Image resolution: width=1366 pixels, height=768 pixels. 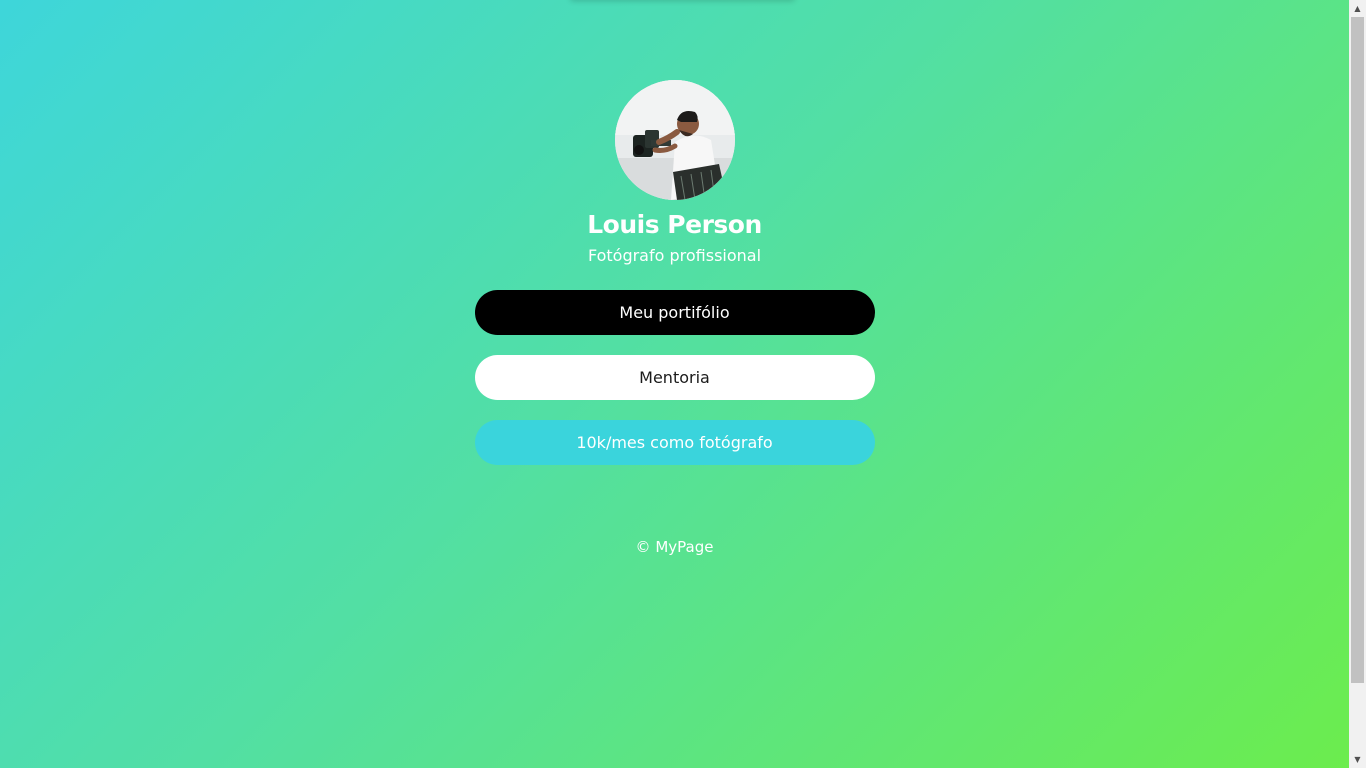 I want to click on vertical-scrollbar: ▲ ▼, so click(x=1357, y=384).